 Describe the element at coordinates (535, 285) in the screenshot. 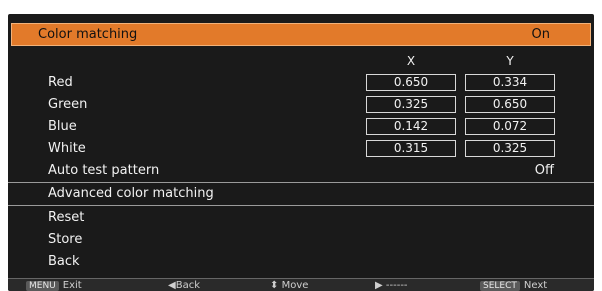

I see `footer-select-label: Next` at that location.